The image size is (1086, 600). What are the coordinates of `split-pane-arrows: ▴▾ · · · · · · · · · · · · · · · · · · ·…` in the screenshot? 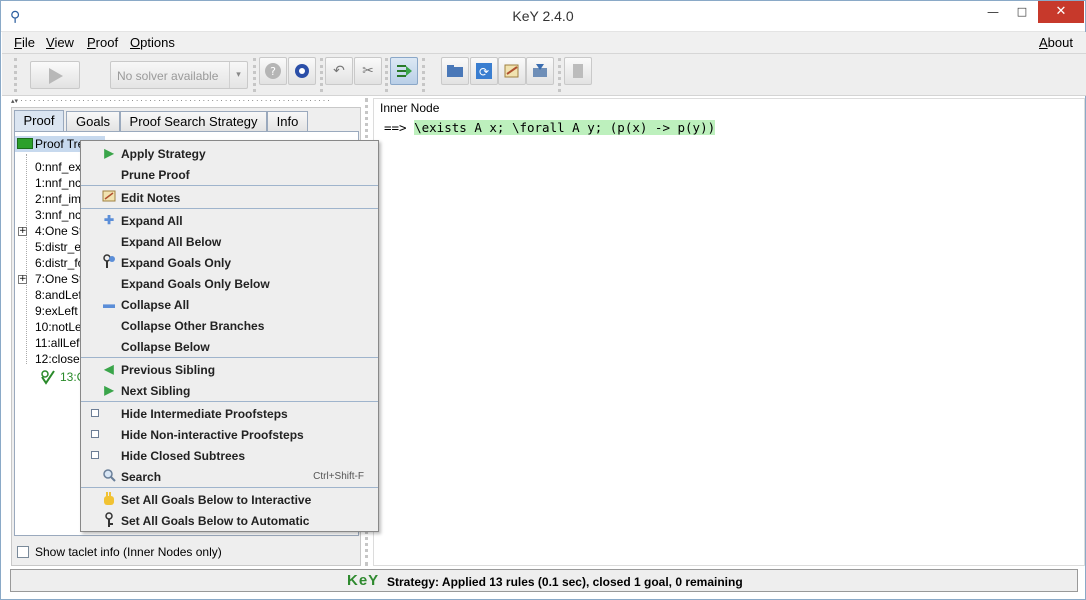 It's located at (187, 101).